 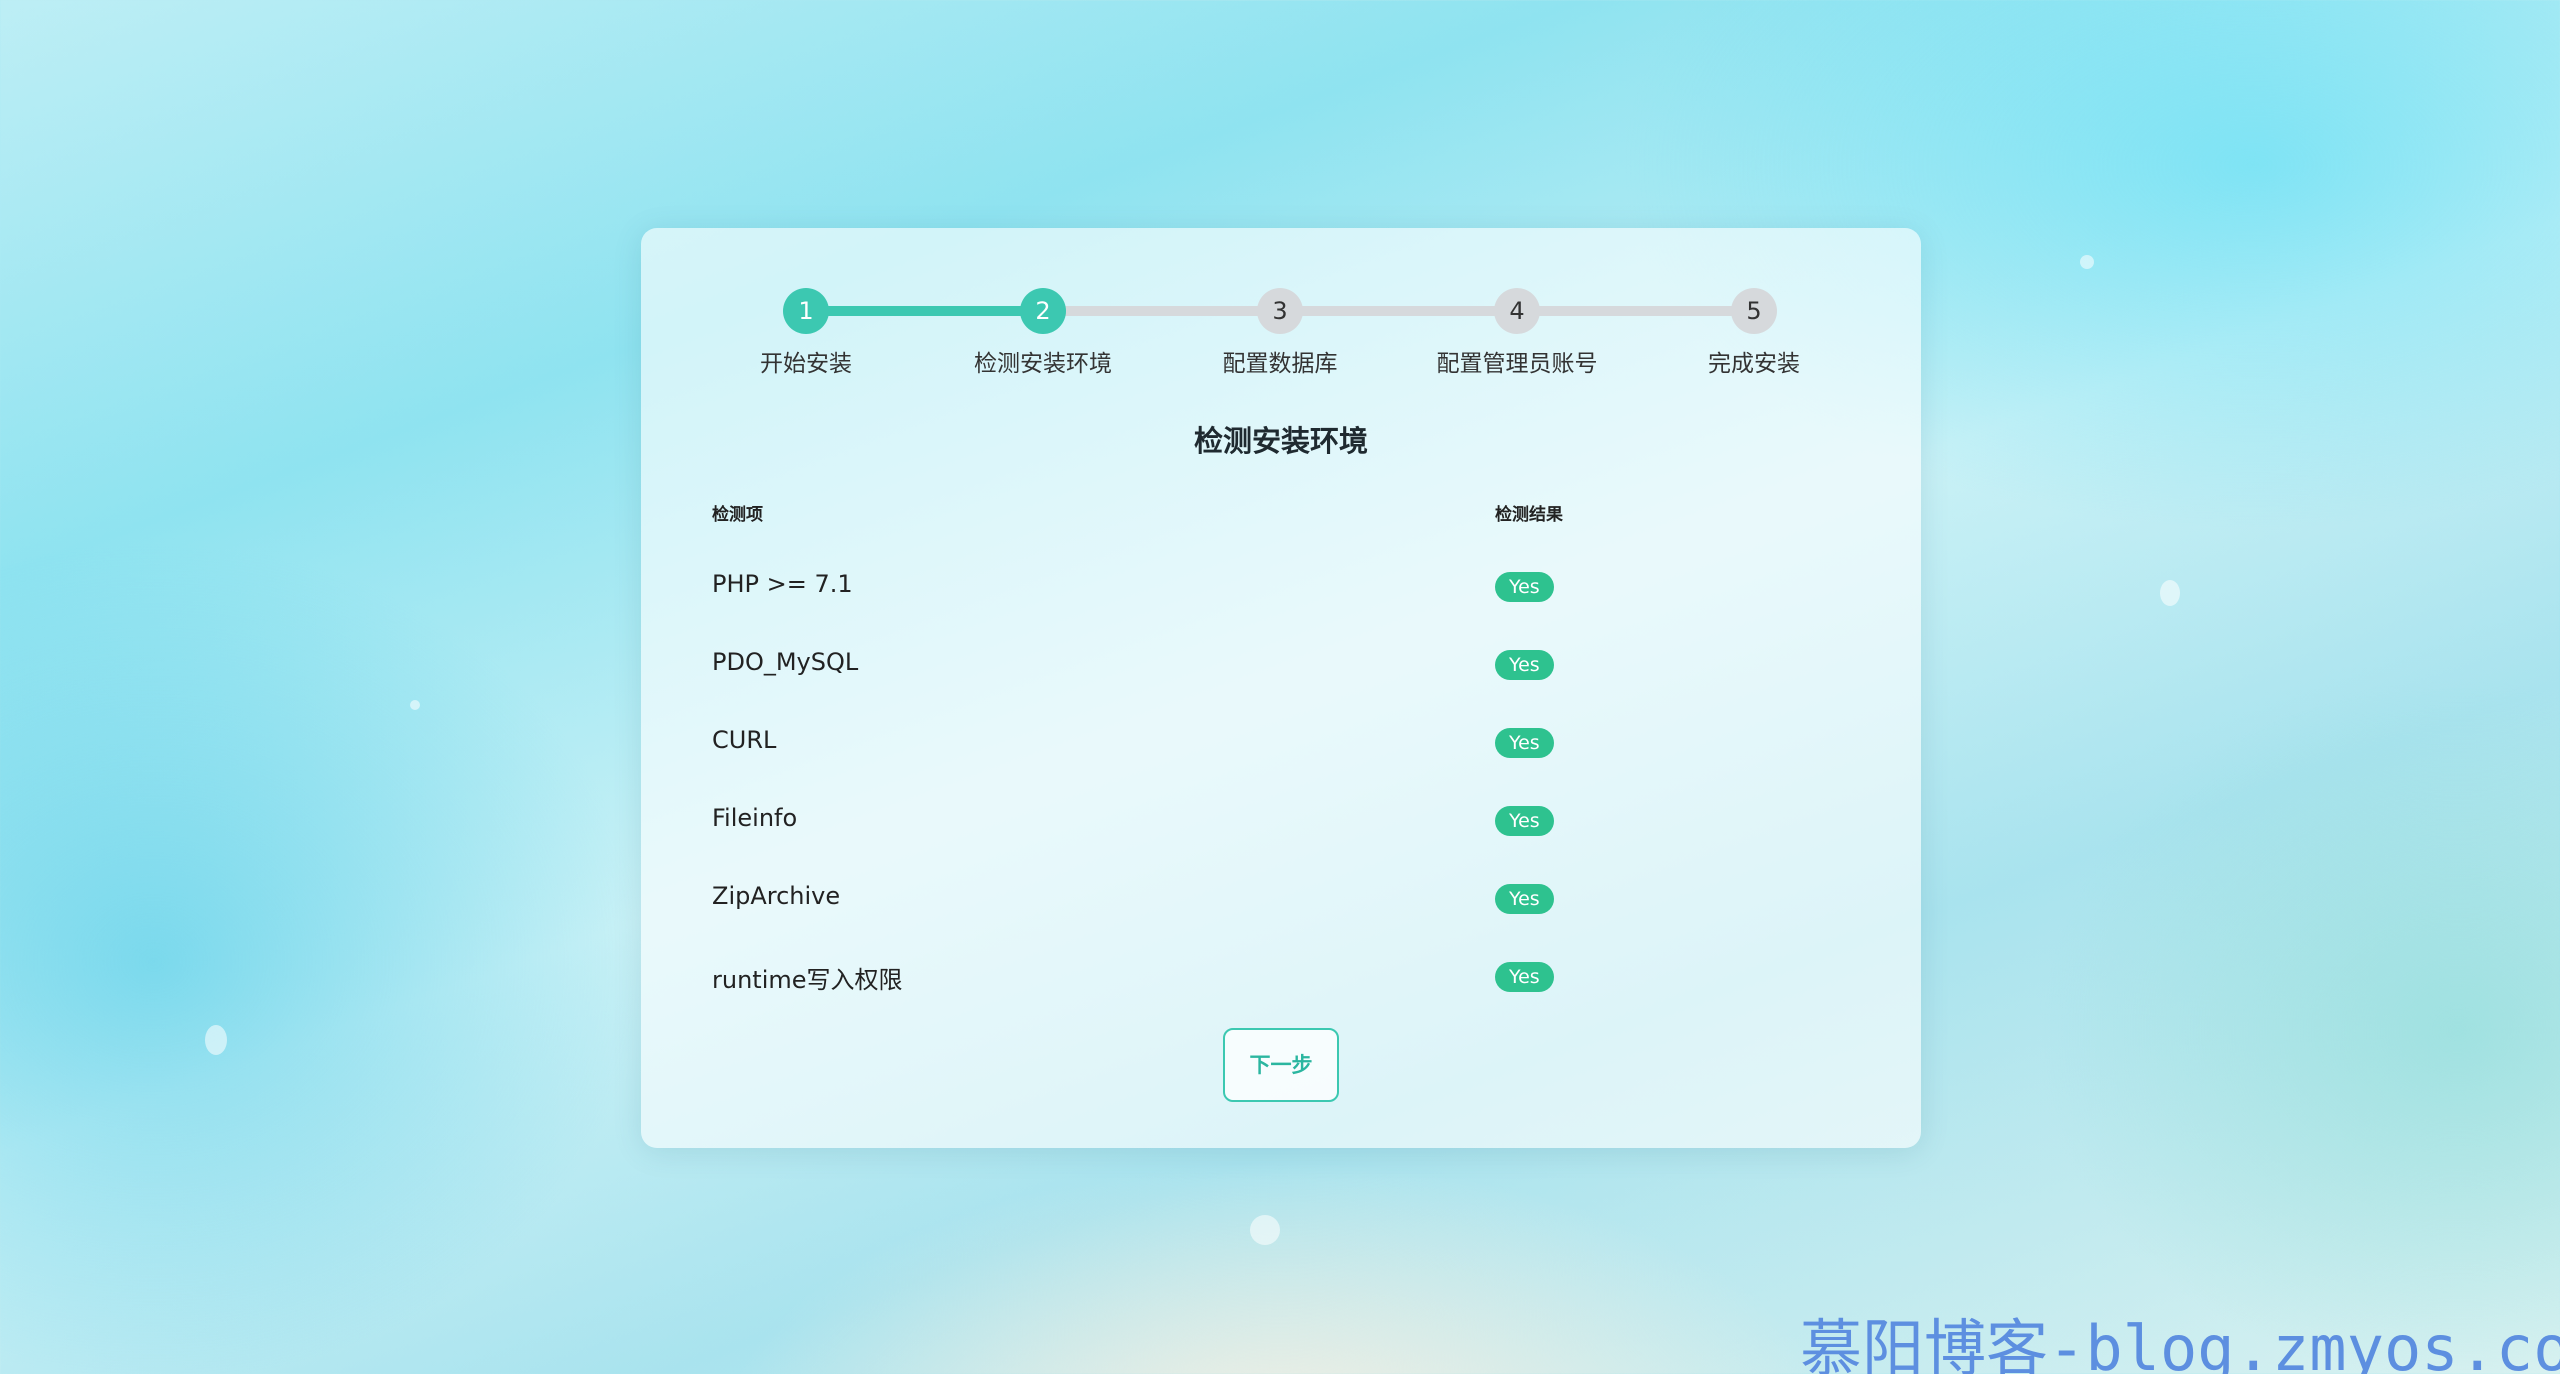 I want to click on check-item-name: ZipArchive, so click(x=776, y=896).